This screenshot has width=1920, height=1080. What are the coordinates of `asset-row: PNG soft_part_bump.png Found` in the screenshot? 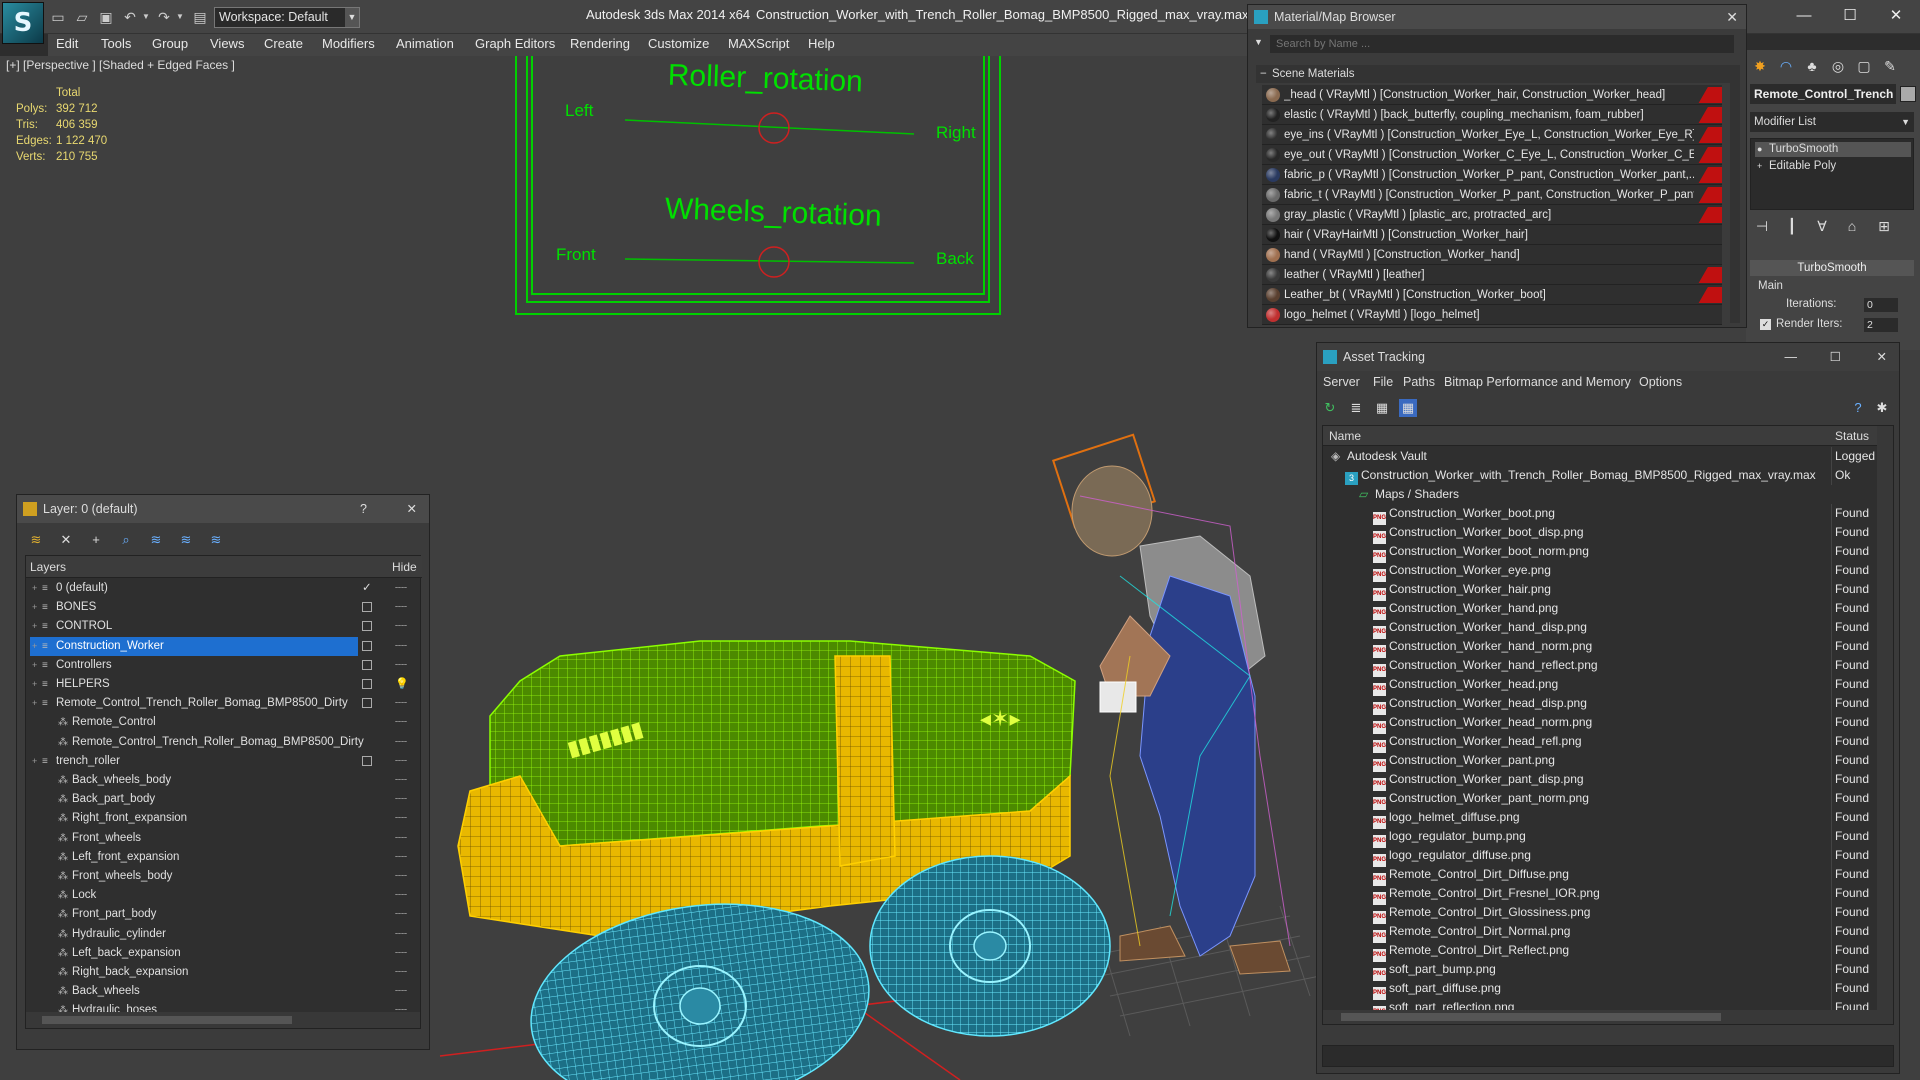 It's located at (1600, 970).